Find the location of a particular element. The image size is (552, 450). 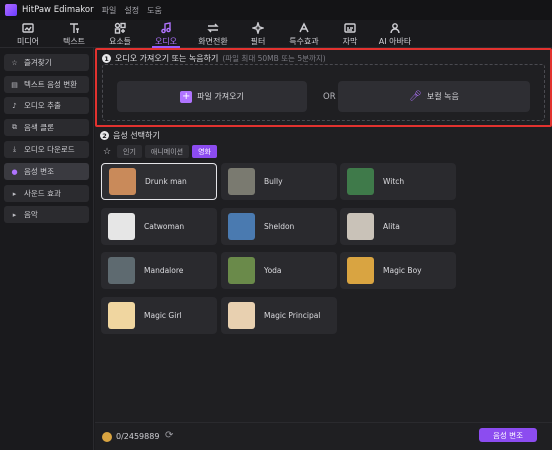

sidebar-item-voice-changer: ● 음성 변조 is located at coordinates (46, 171).